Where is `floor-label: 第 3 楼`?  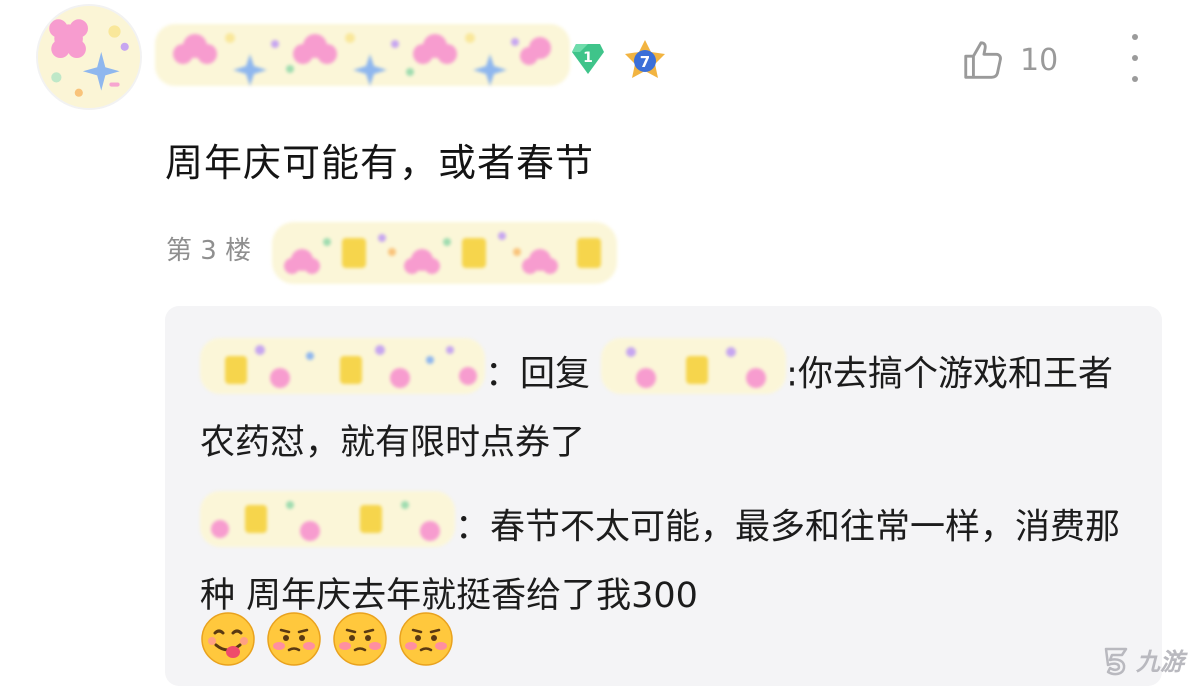 floor-label: 第 3 楼 is located at coordinates (209, 251).